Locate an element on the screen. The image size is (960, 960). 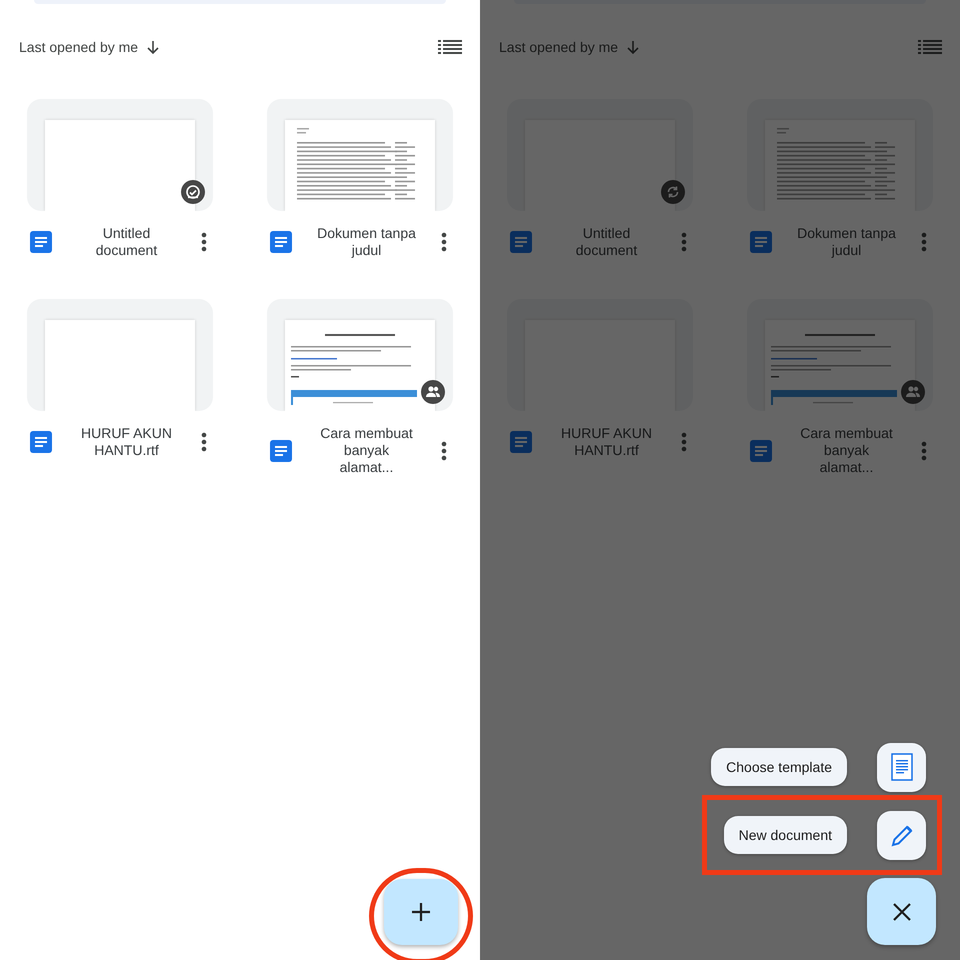
menu-item-label: New document is located at coordinates (785, 835).